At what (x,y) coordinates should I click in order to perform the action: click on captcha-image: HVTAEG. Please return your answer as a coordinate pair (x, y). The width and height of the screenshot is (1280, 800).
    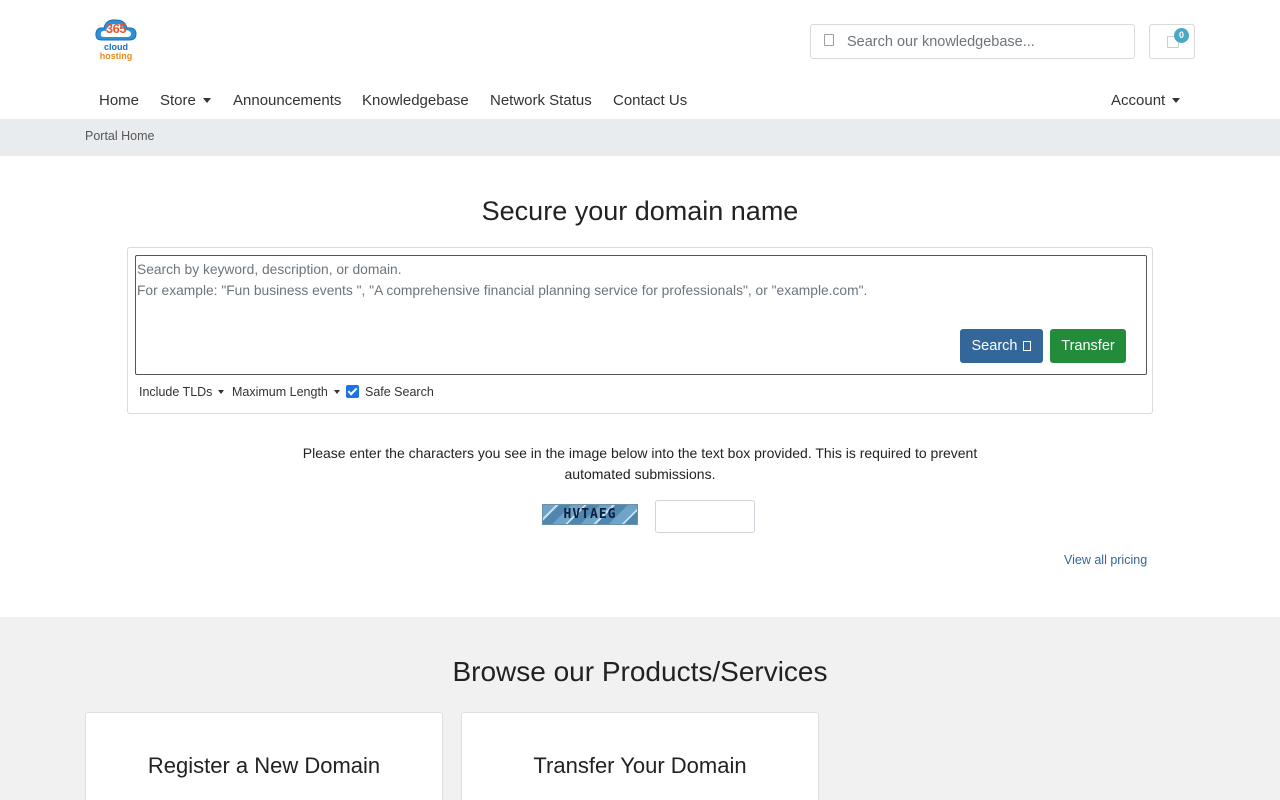
    Looking at the image, I should click on (590, 514).